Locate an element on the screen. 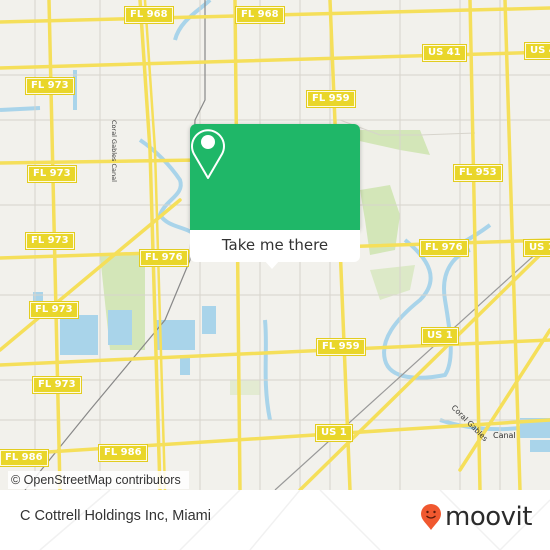  canal-label: Canal is located at coordinates (504, 435).